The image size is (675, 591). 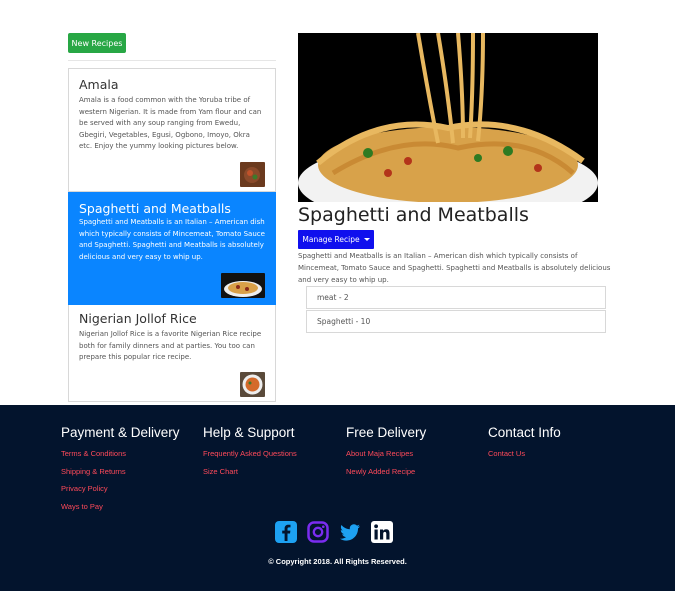 What do you see at coordinates (331, 239) in the screenshot?
I see `manage-recipe-label: Manage Recipe` at bounding box center [331, 239].